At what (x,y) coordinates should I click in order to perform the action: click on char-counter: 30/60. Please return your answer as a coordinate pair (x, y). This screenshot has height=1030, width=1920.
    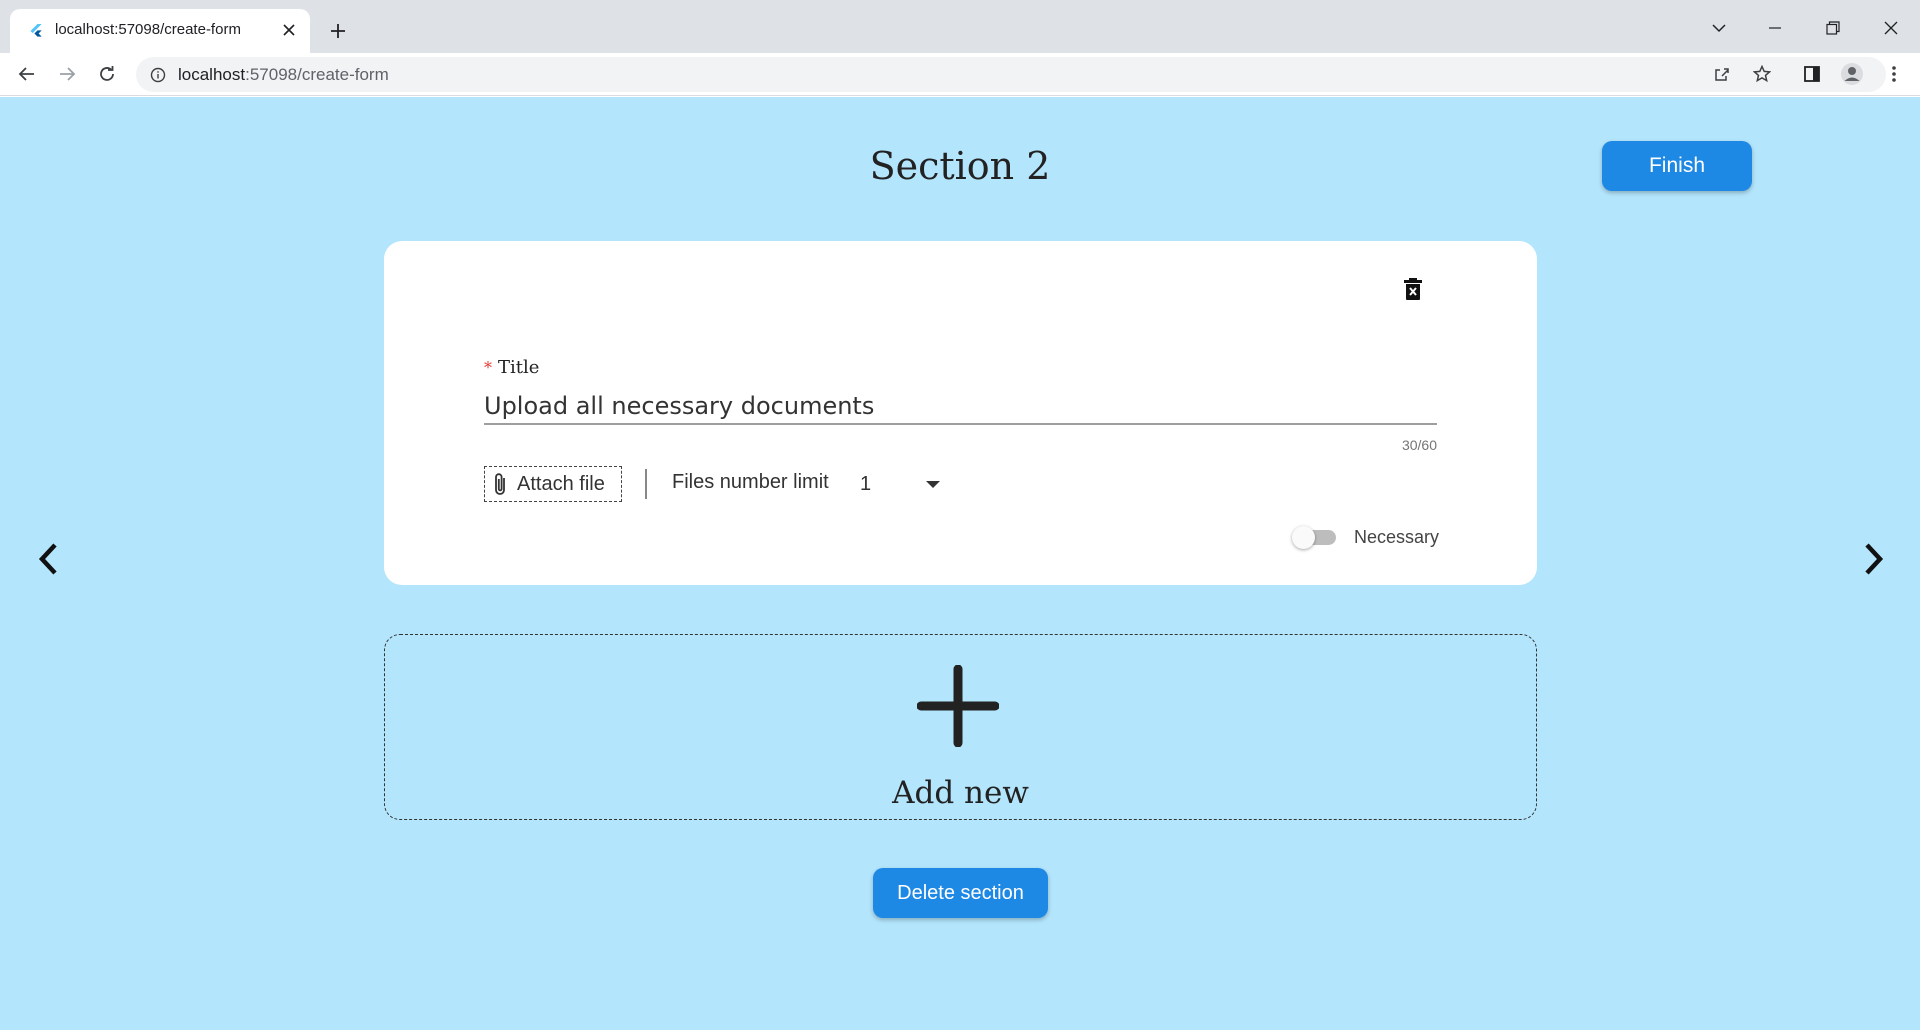
    Looking at the image, I should click on (1419, 445).